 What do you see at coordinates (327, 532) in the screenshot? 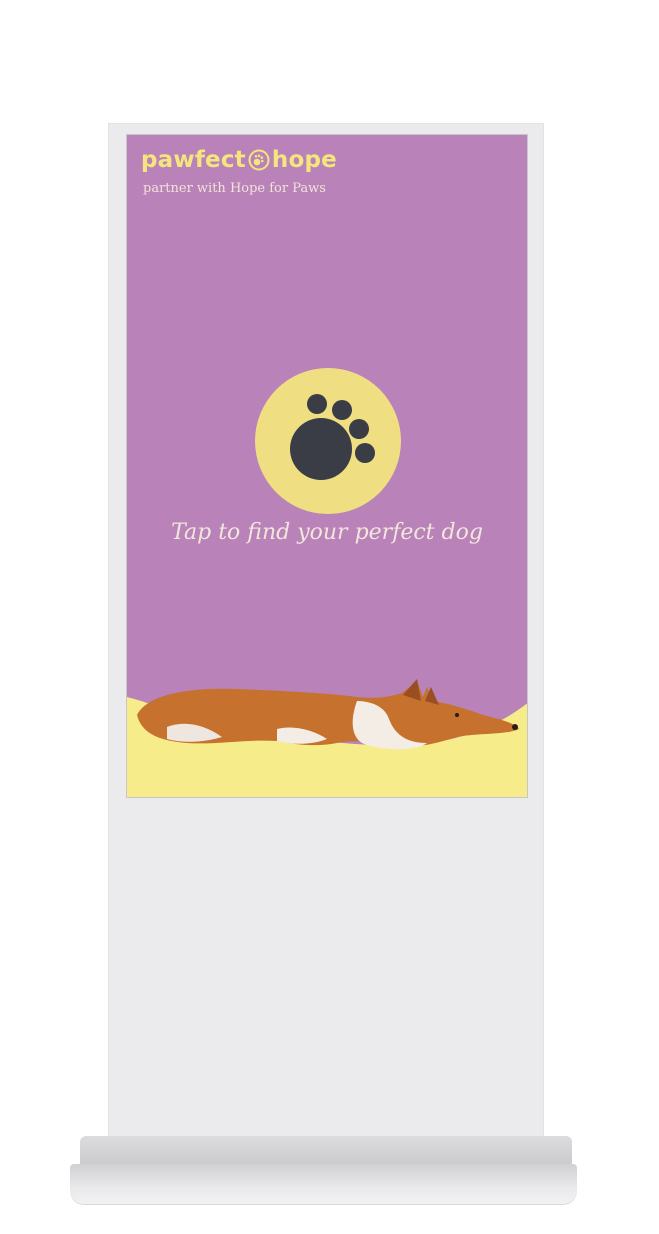
I see `cta-text: Tap to find your perfect dog` at bounding box center [327, 532].